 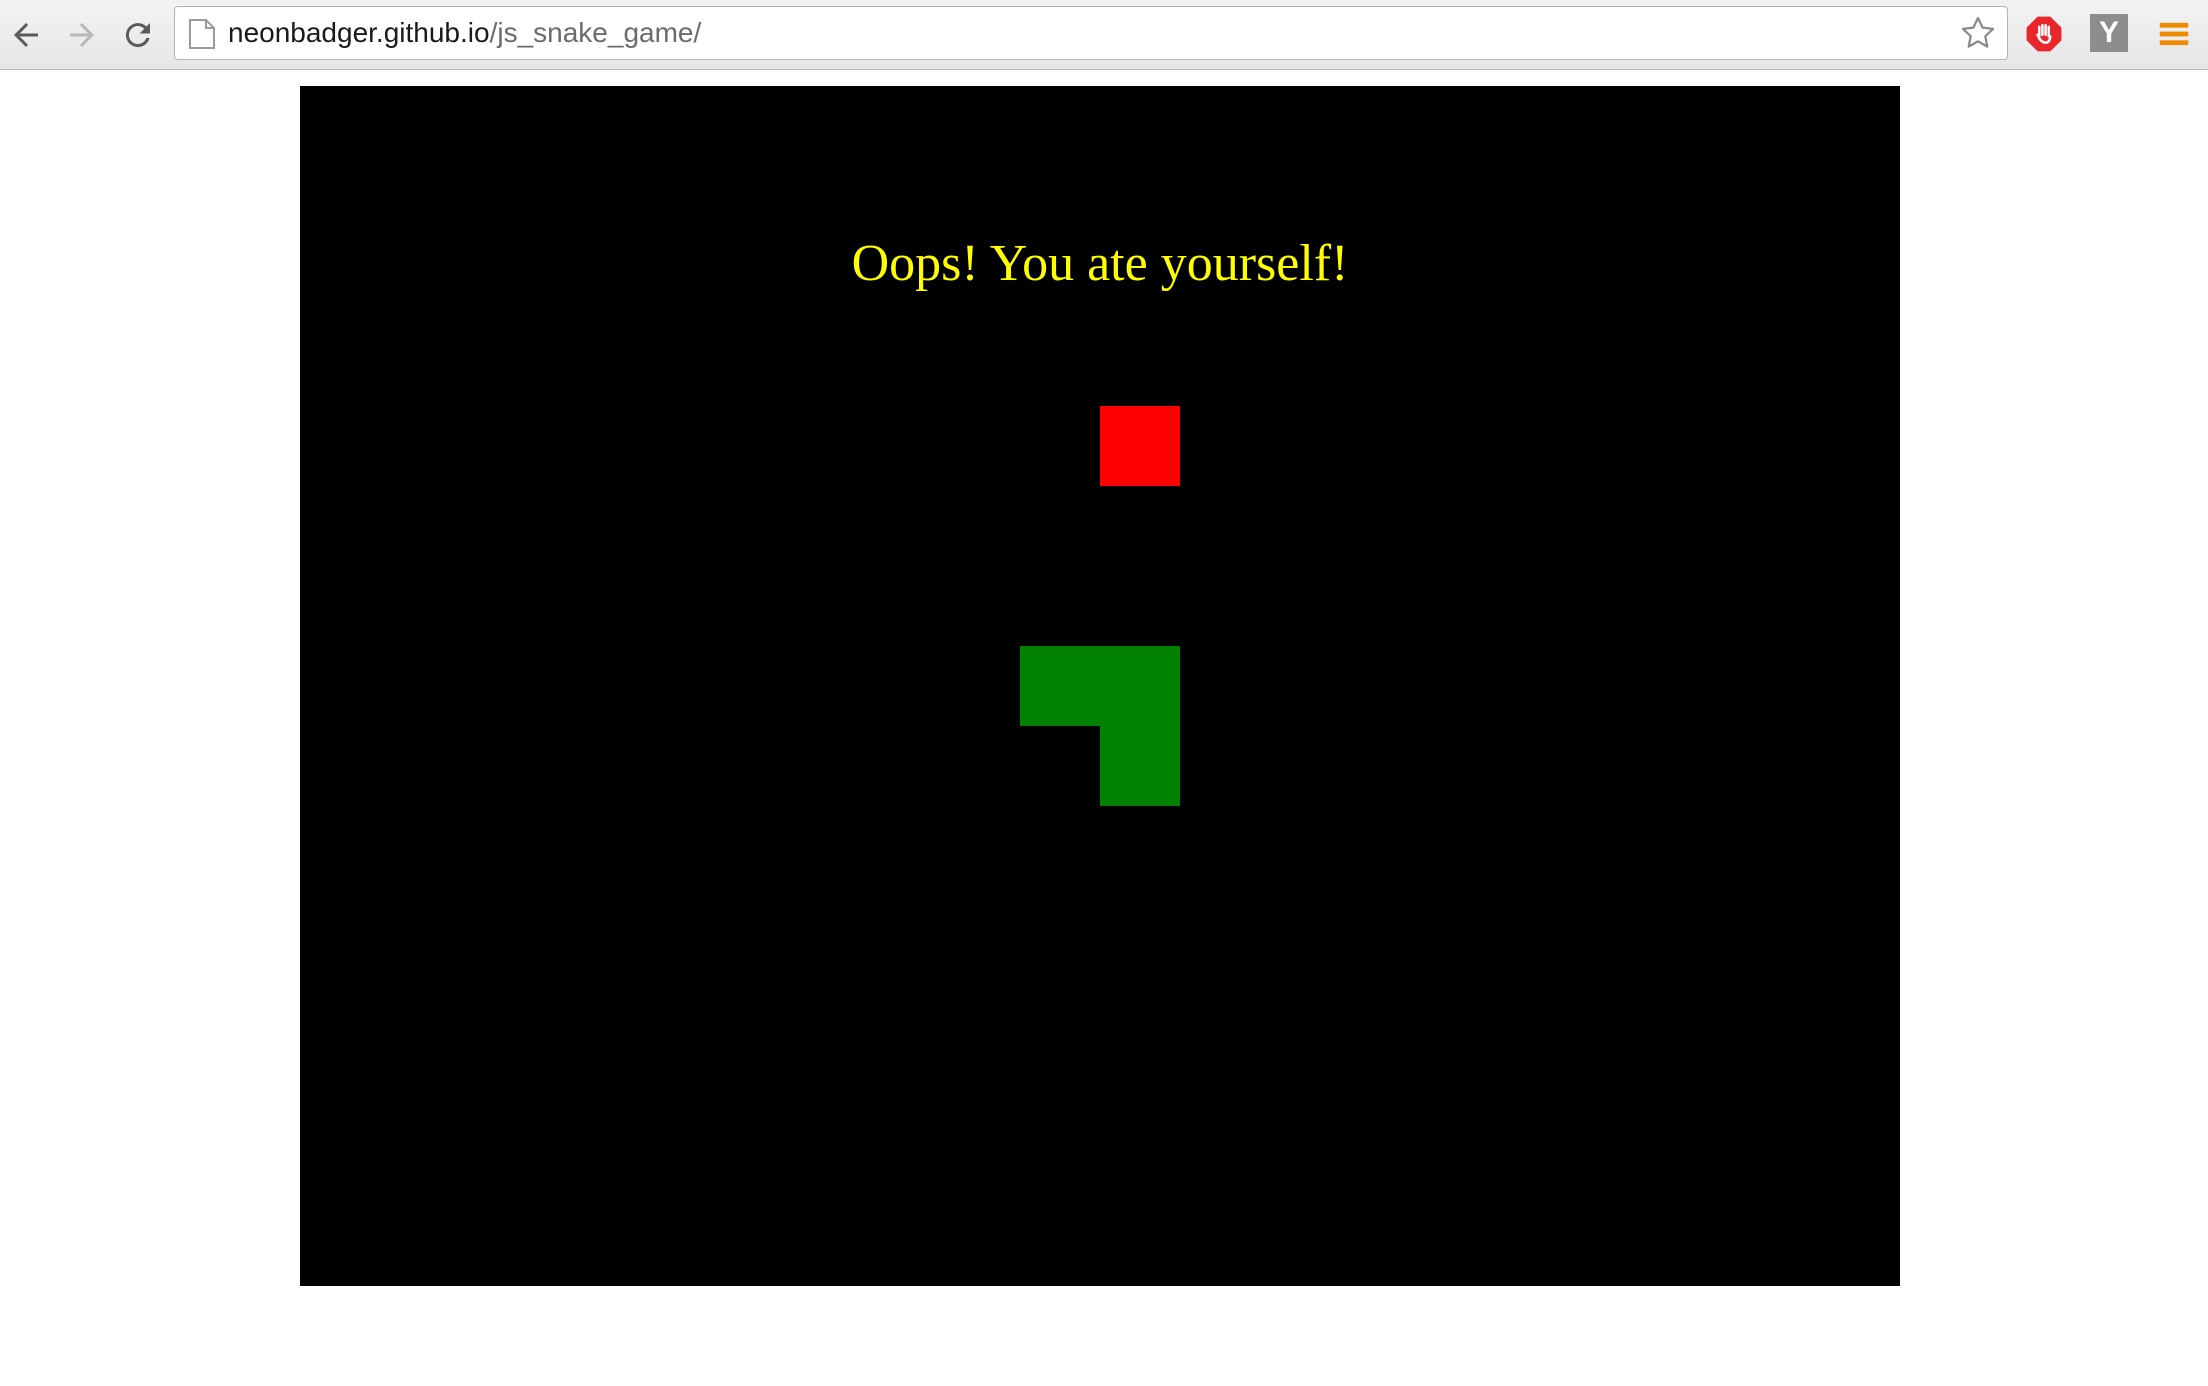 I want to click on url-path: /js_snake_game/, so click(x=595, y=32).